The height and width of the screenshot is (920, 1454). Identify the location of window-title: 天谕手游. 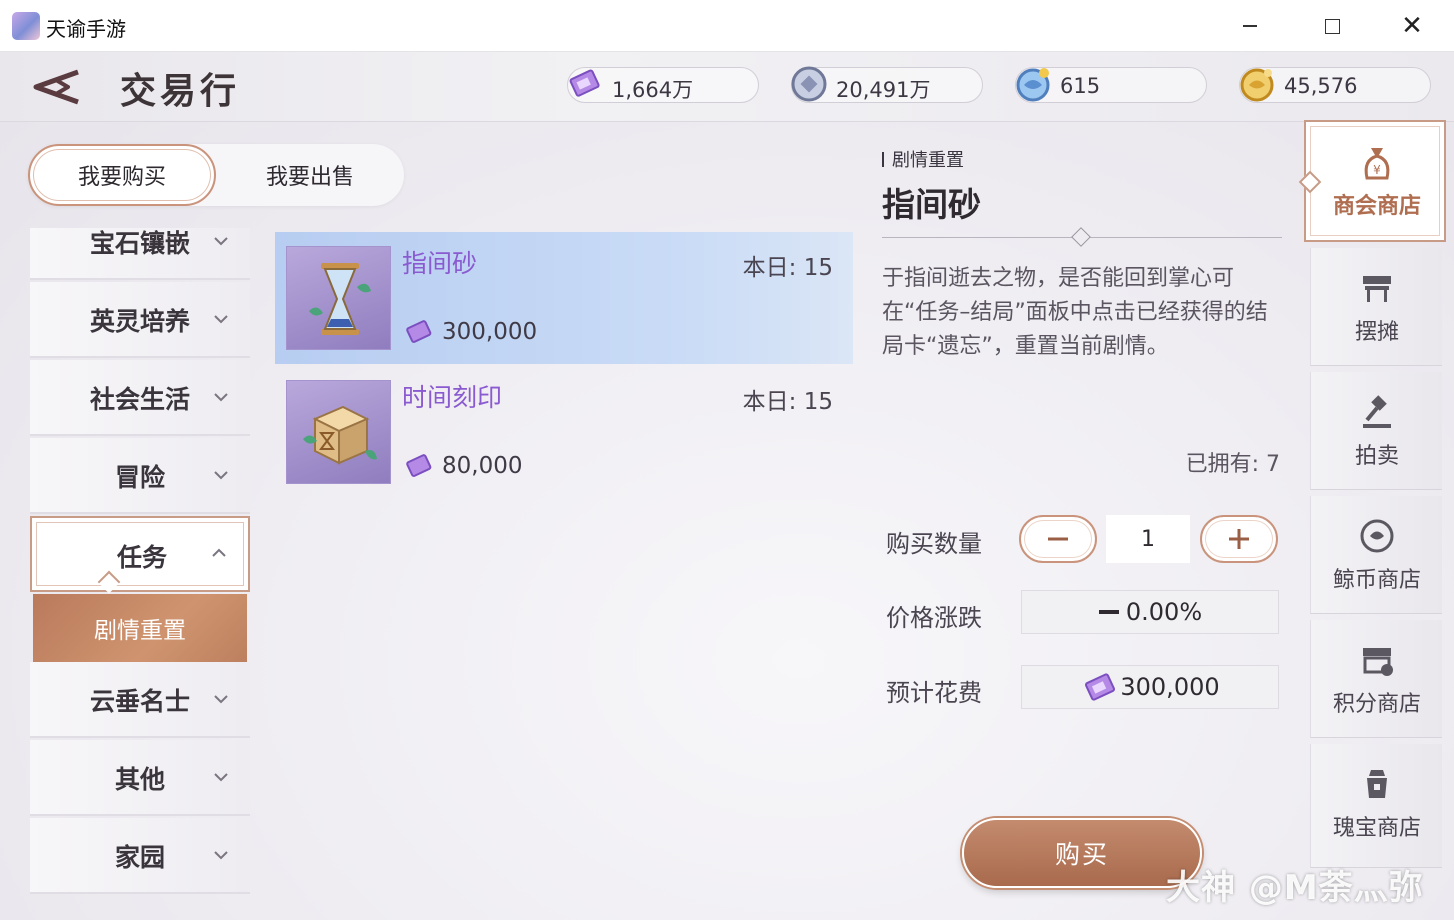
(86, 29).